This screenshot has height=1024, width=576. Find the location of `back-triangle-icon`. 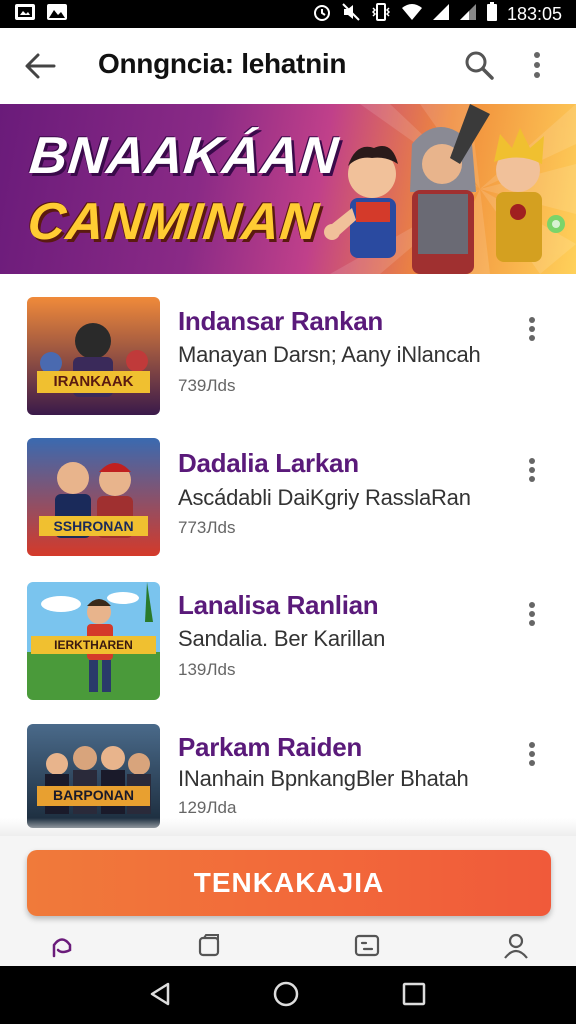

back-triangle-icon is located at coordinates (160, 996).